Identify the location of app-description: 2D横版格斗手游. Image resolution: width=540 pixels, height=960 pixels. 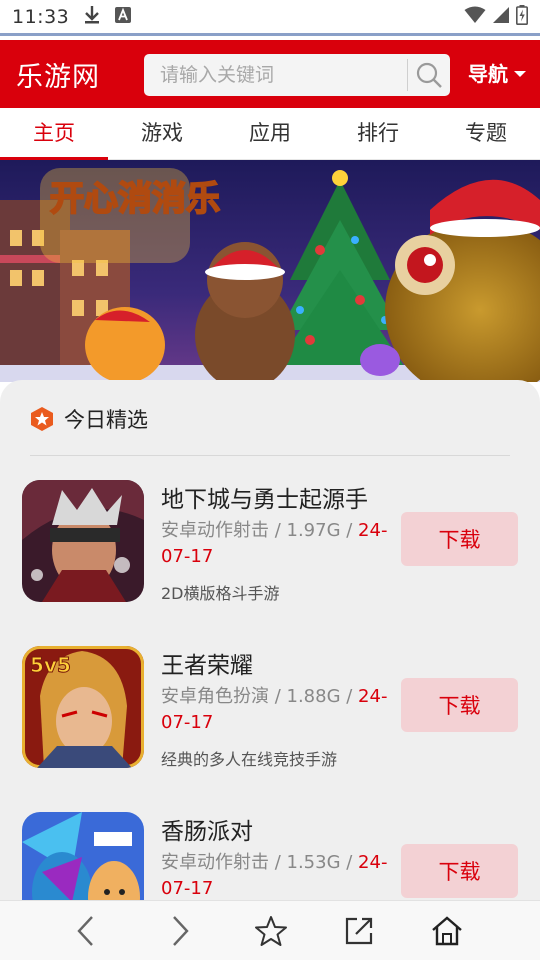
(220, 593).